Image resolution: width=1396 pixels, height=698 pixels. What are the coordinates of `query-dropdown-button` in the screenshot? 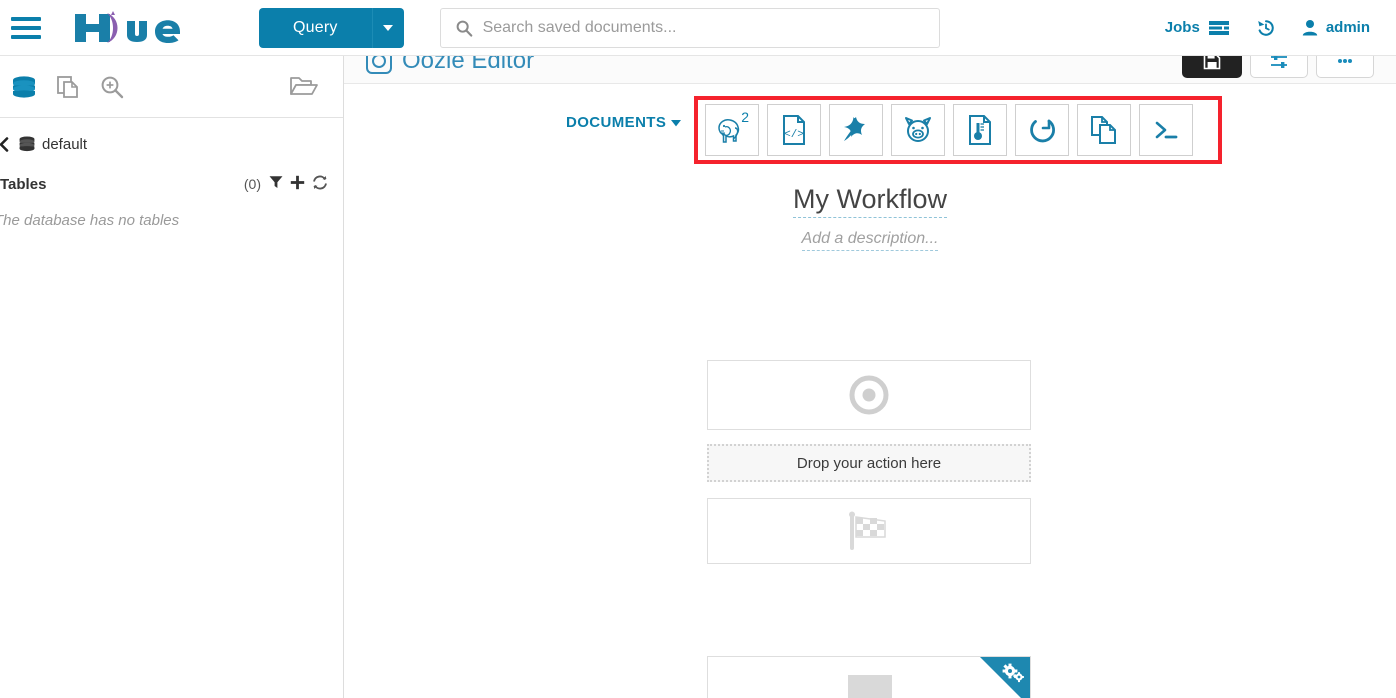 It's located at (387, 27).